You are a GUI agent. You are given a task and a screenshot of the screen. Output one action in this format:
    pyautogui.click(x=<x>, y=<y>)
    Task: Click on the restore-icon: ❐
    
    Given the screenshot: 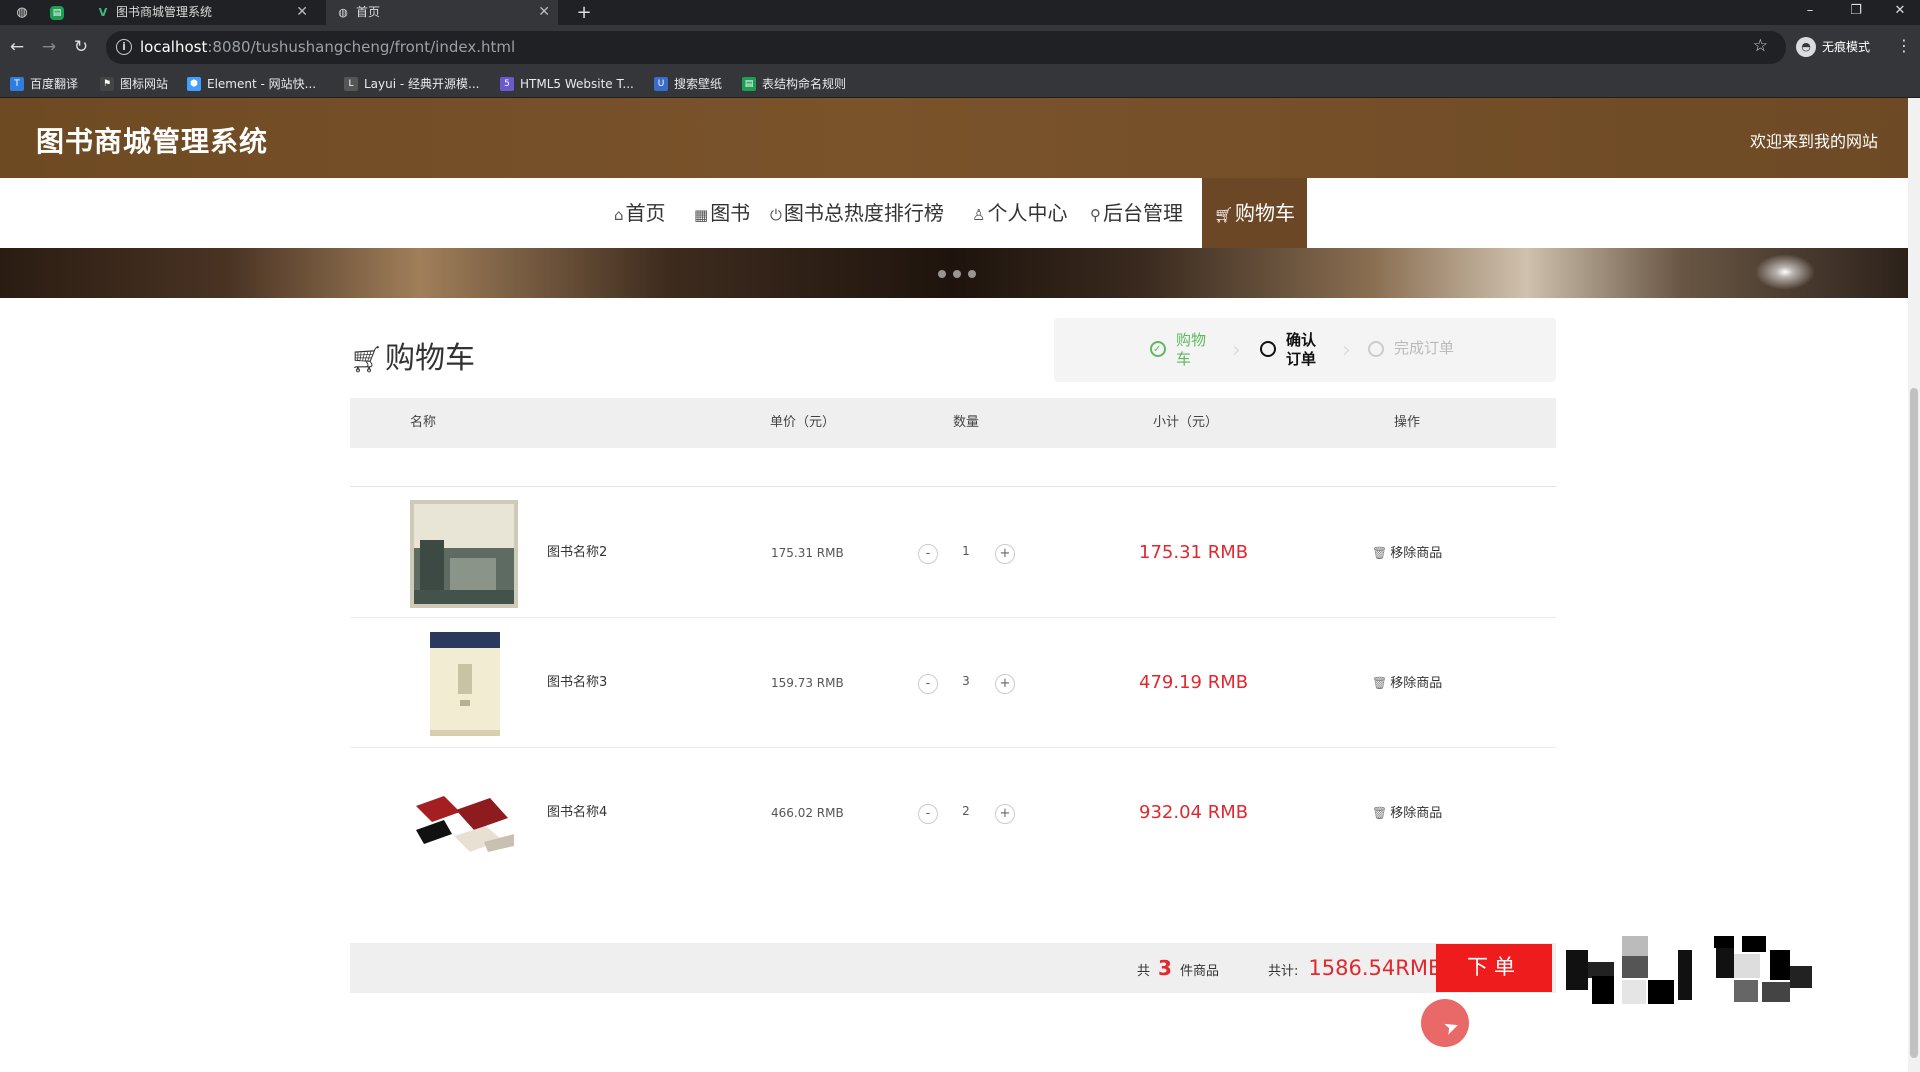 What is the action you would take?
    pyautogui.click(x=1856, y=12)
    